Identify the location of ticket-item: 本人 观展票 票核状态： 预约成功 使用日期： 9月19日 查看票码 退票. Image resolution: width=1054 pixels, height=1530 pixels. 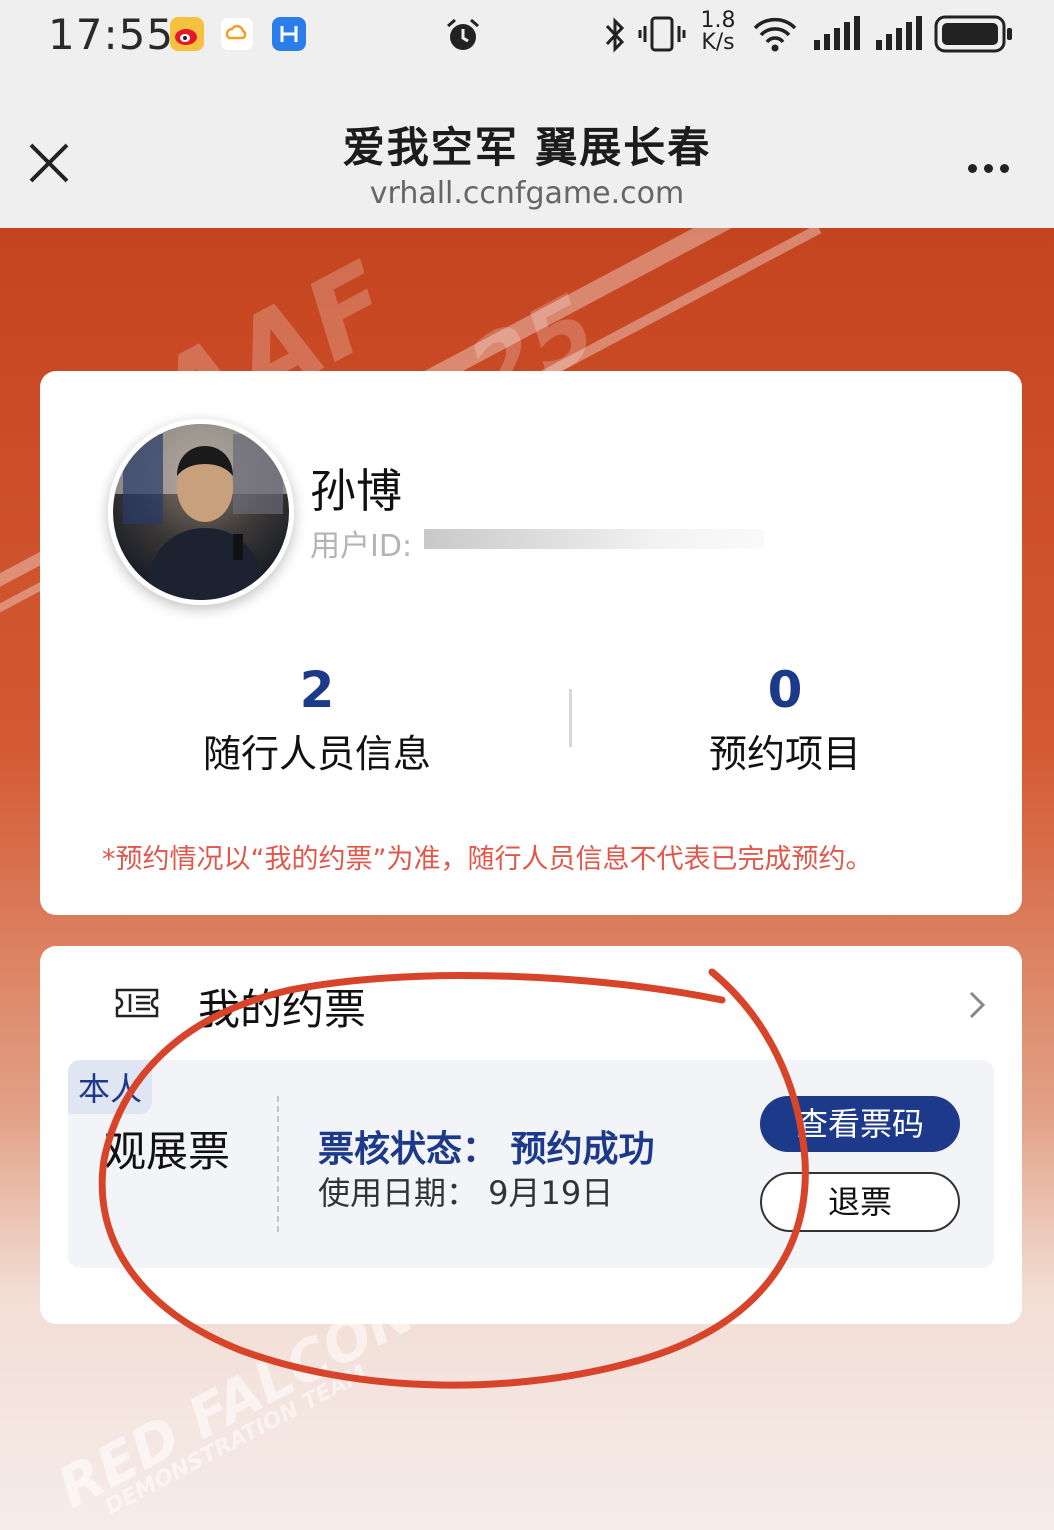
(531, 1164).